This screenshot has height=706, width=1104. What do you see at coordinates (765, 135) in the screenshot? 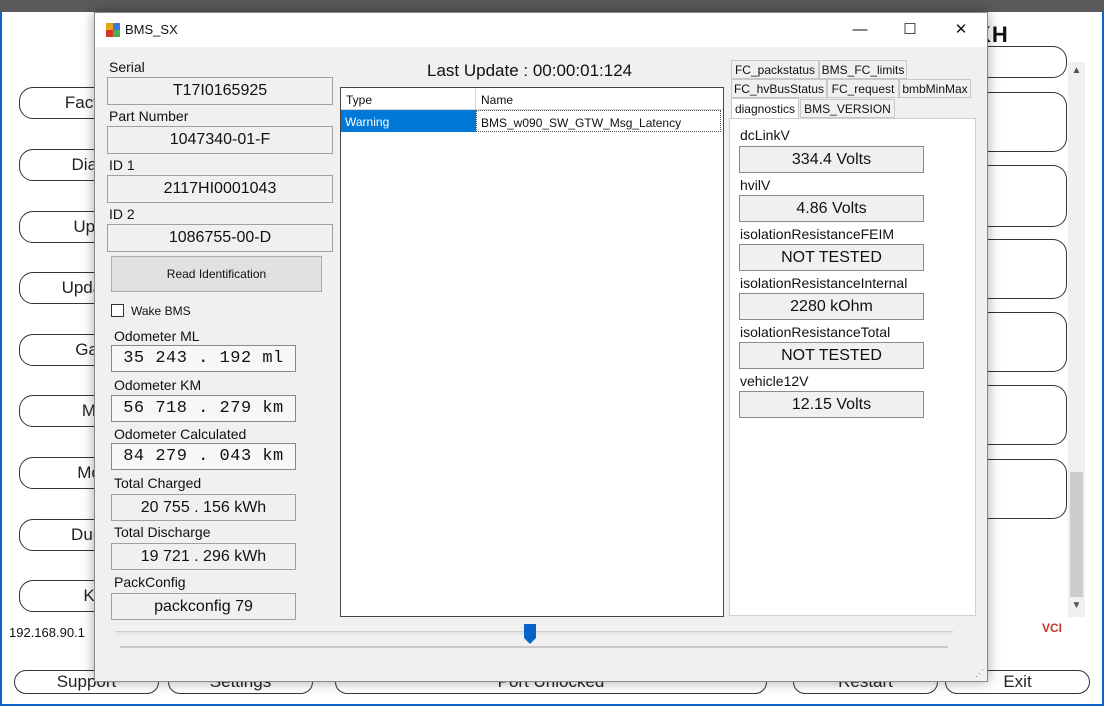
I see `diag-label-dclinkv: dcLinkV` at bounding box center [765, 135].